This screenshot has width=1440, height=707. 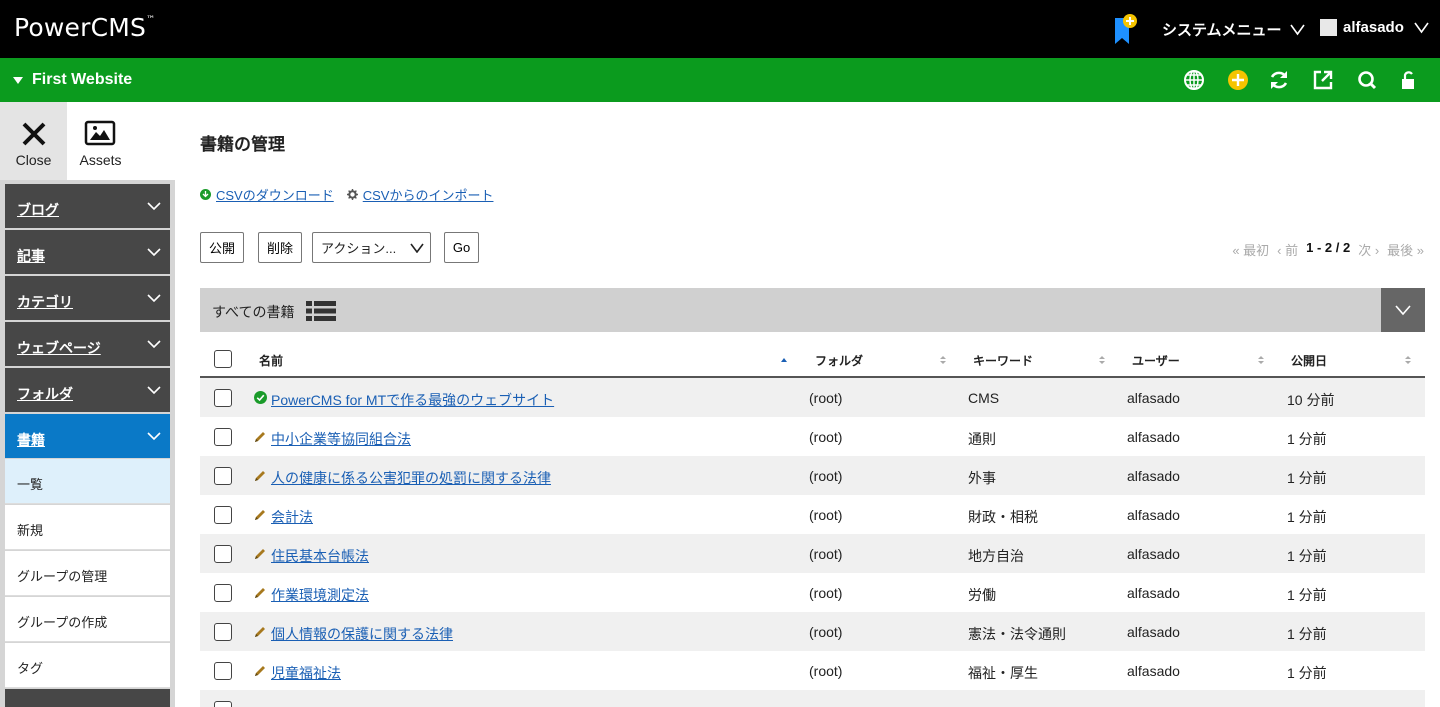 What do you see at coordinates (87, 252) in the screenshot?
I see `sidebar-item-entries: 記事` at bounding box center [87, 252].